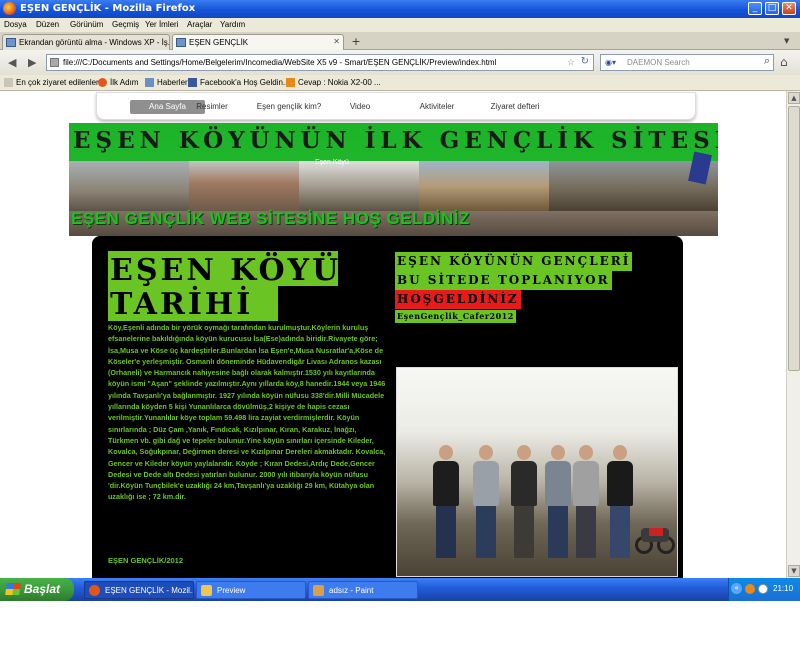  Describe the element at coordinates (118, 82) in the screenshot. I see `bookmark-first-step: İlk Adım` at that location.